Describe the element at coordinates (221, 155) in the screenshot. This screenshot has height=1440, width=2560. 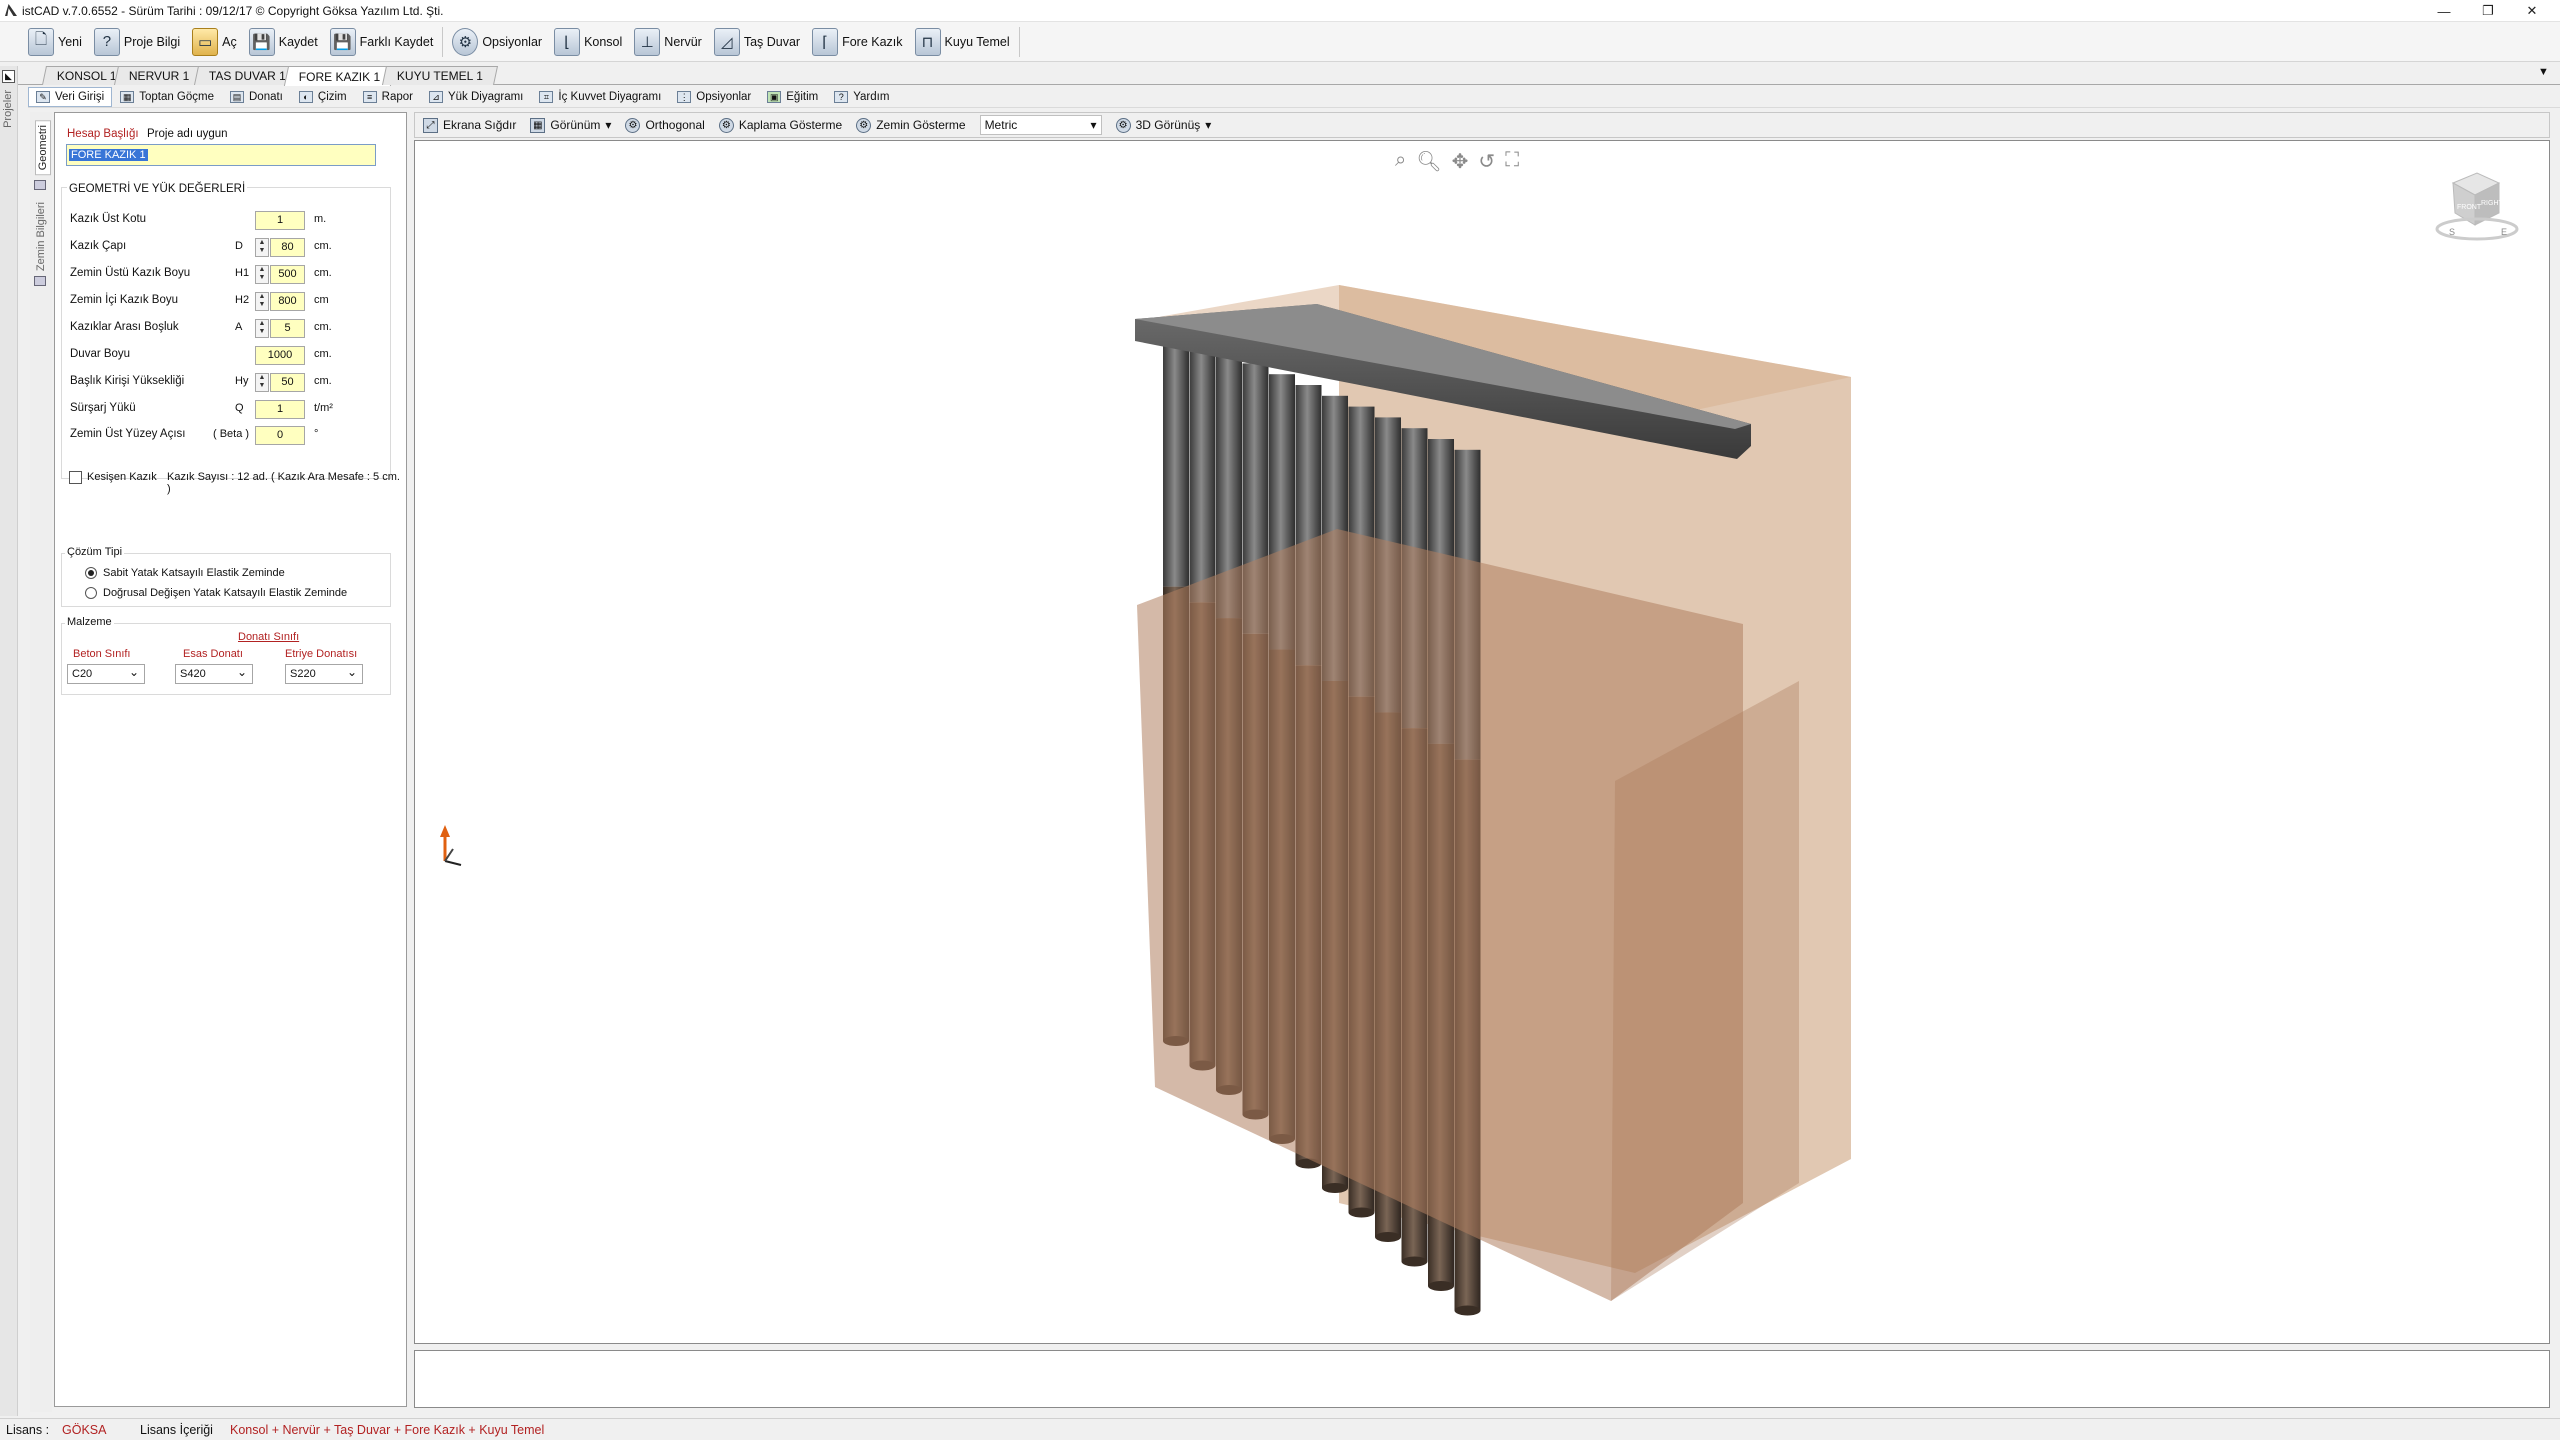
I see `hesap-basligi-input: FORE KAZIK 1` at that location.